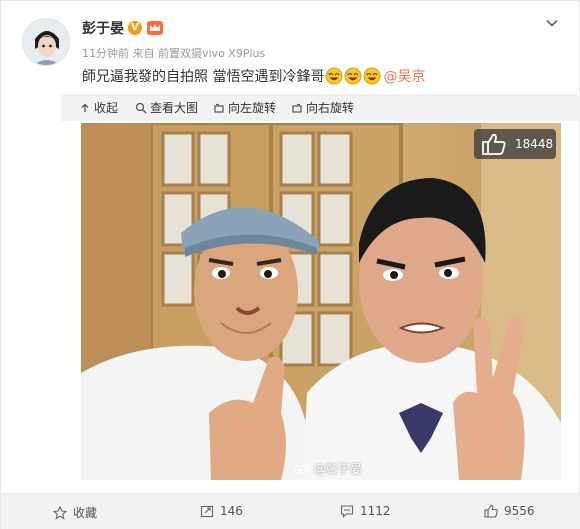 This screenshot has height=529, width=580. What do you see at coordinates (60, 512) in the screenshot?
I see `star-icon` at bounding box center [60, 512].